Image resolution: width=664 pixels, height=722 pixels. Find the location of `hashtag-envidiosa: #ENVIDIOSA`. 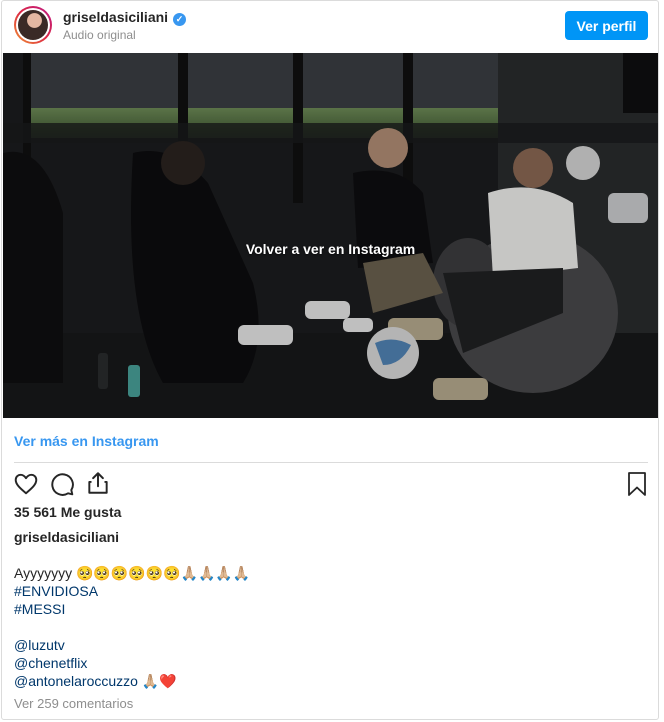

hashtag-envidiosa: #ENVIDIOSA is located at coordinates (132, 591).